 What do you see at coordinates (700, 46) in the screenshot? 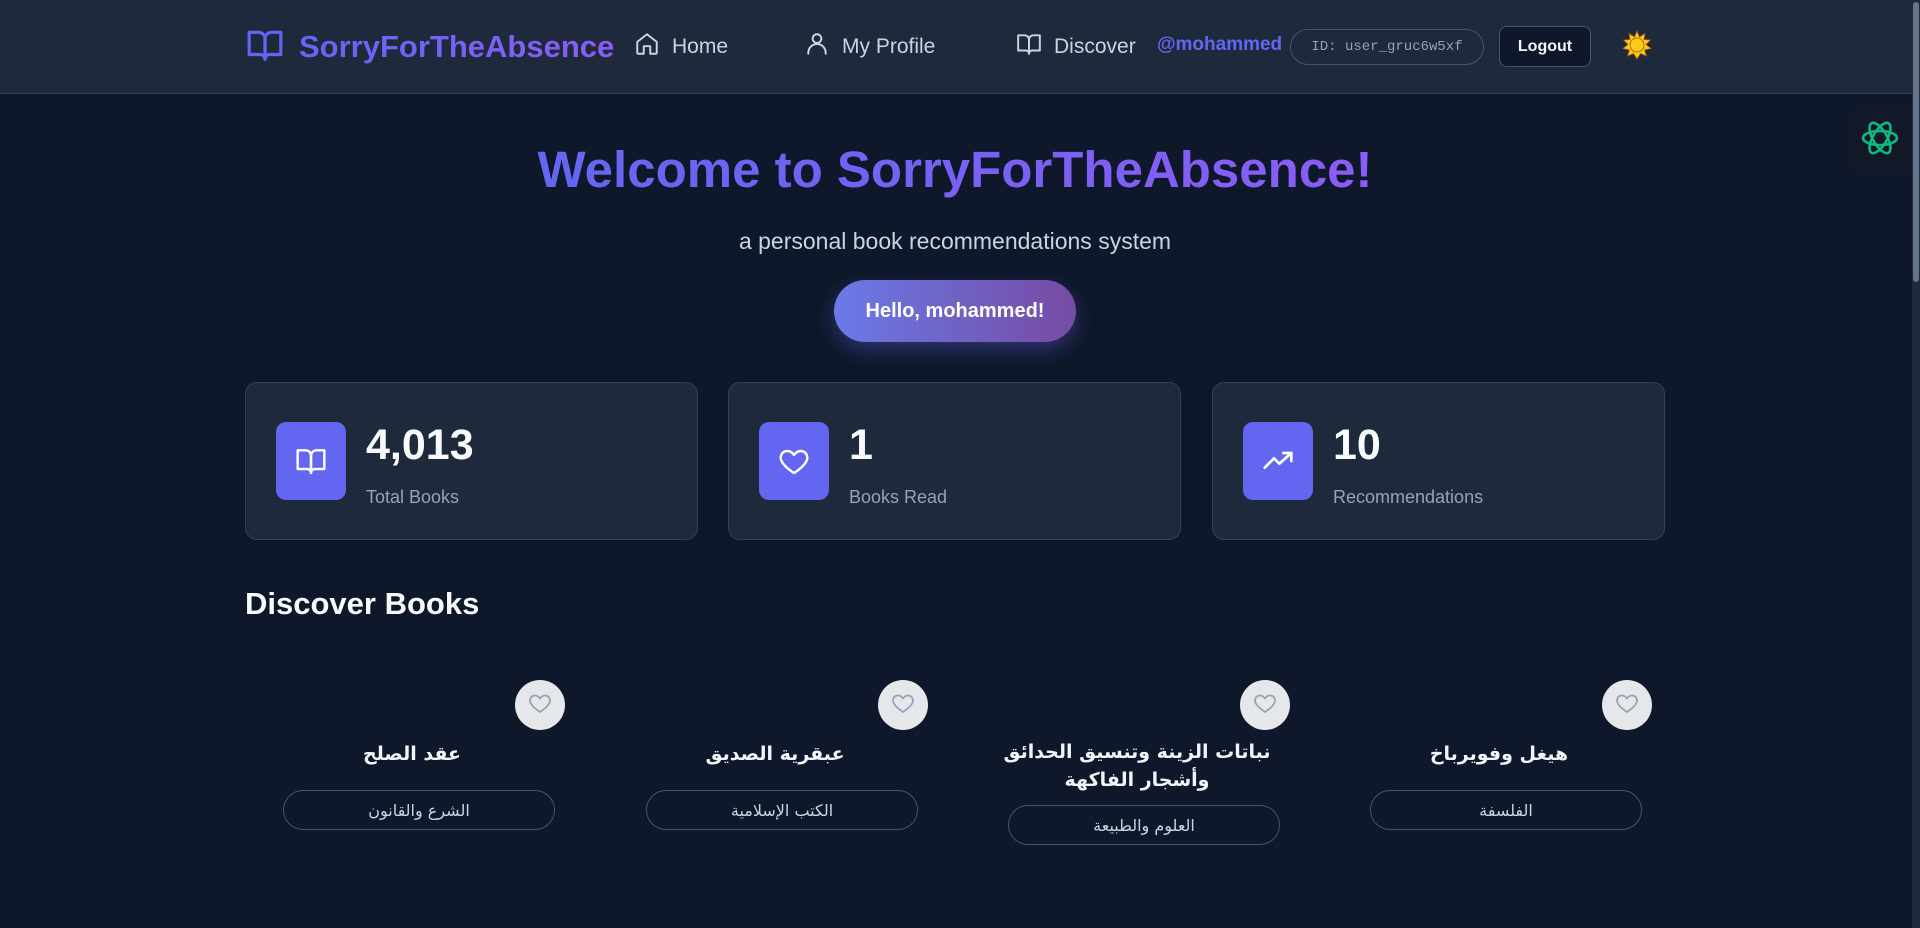
I see `nav-home-label: Home` at bounding box center [700, 46].